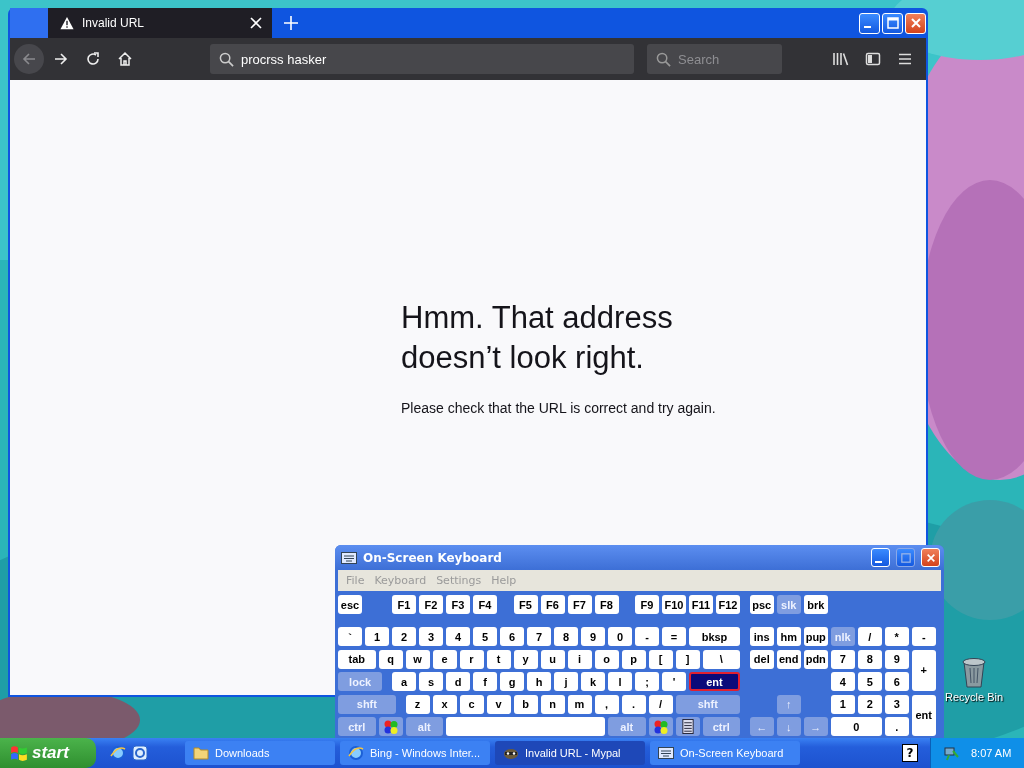  What do you see at coordinates (788, 636) in the screenshot?
I see `key: hm` at bounding box center [788, 636].